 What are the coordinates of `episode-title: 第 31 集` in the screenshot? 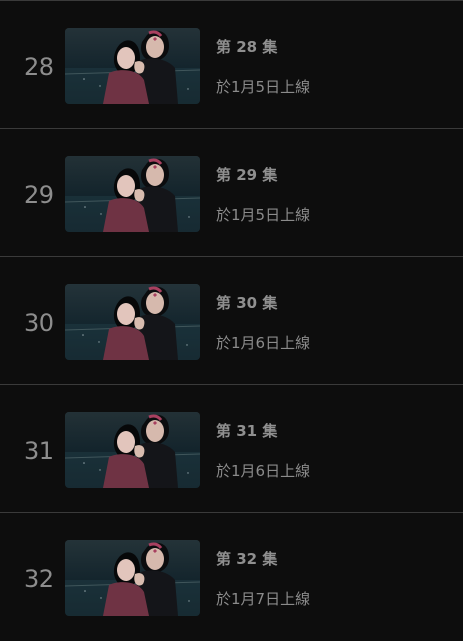 It's located at (247, 431).